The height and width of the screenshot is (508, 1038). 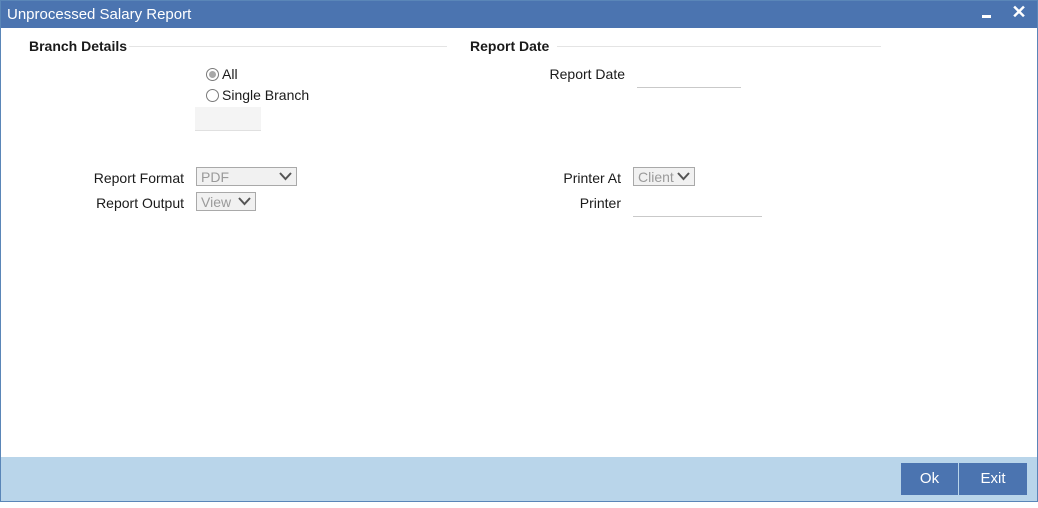 What do you see at coordinates (987, 13) in the screenshot?
I see `minimize-icon` at bounding box center [987, 13].